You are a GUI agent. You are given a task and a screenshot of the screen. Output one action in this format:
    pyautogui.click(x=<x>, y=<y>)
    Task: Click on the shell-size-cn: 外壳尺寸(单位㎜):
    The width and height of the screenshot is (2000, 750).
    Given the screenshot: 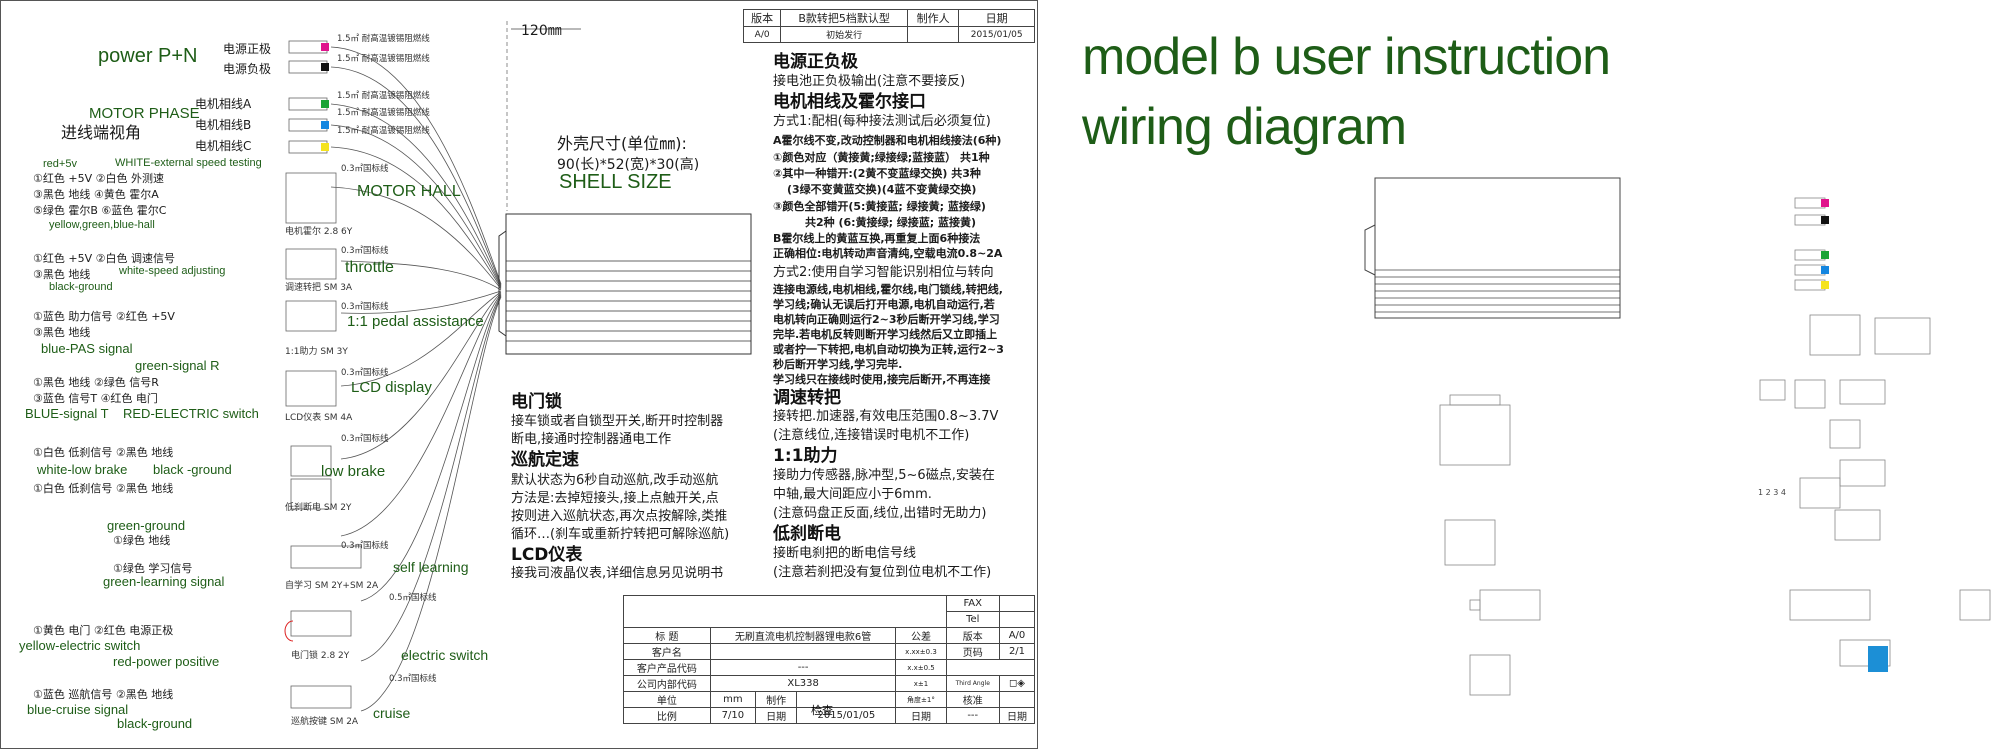 What is the action you would take?
    pyautogui.click(x=622, y=143)
    